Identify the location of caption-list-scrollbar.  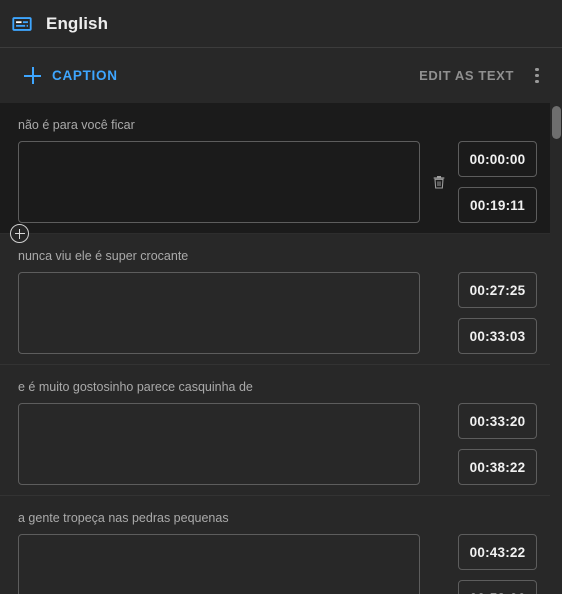
(556, 348).